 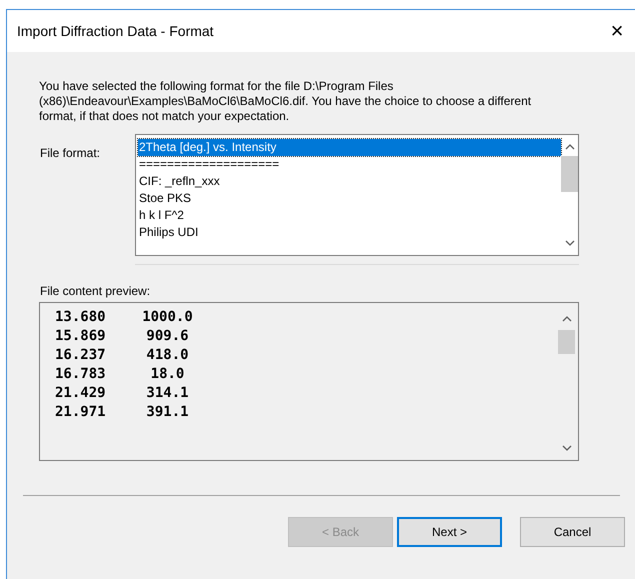 What do you see at coordinates (617, 31) in the screenshot?
I see `close-button: ×` at bounding box center [617, 31].